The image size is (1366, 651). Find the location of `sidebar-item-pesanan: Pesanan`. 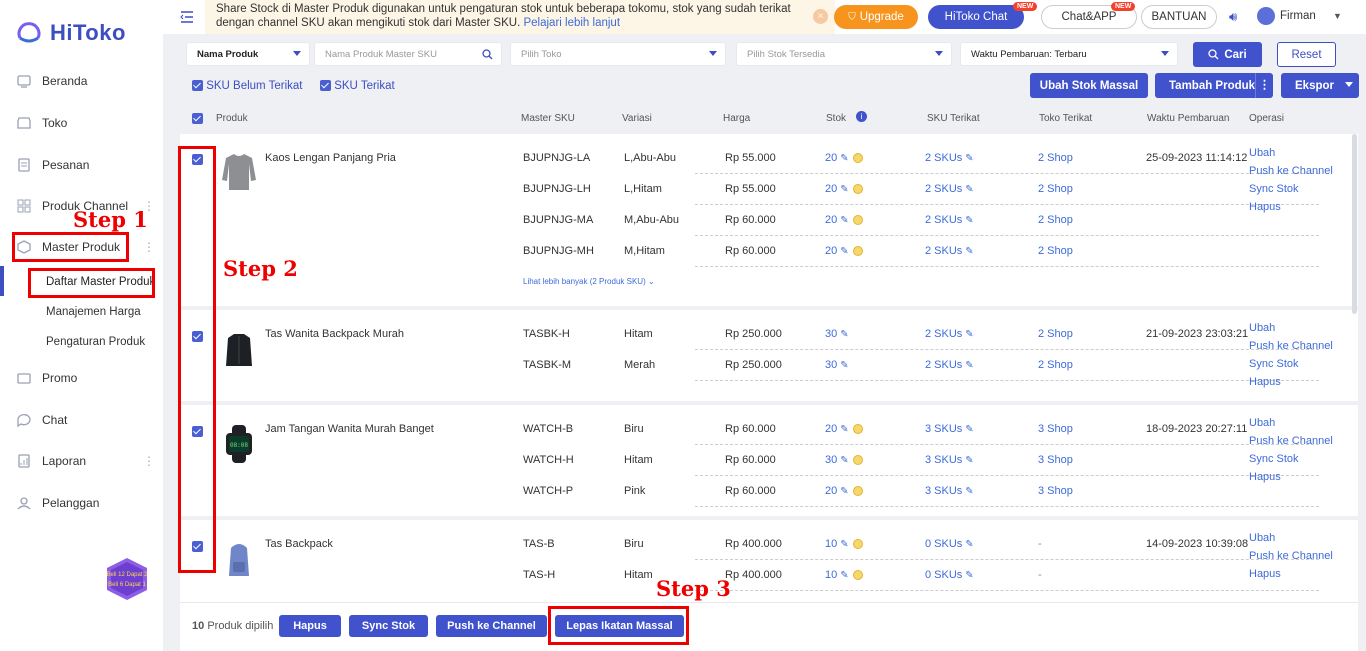

sidebar-item-pesanan: Pesanan is located at coordinates (81, 165).